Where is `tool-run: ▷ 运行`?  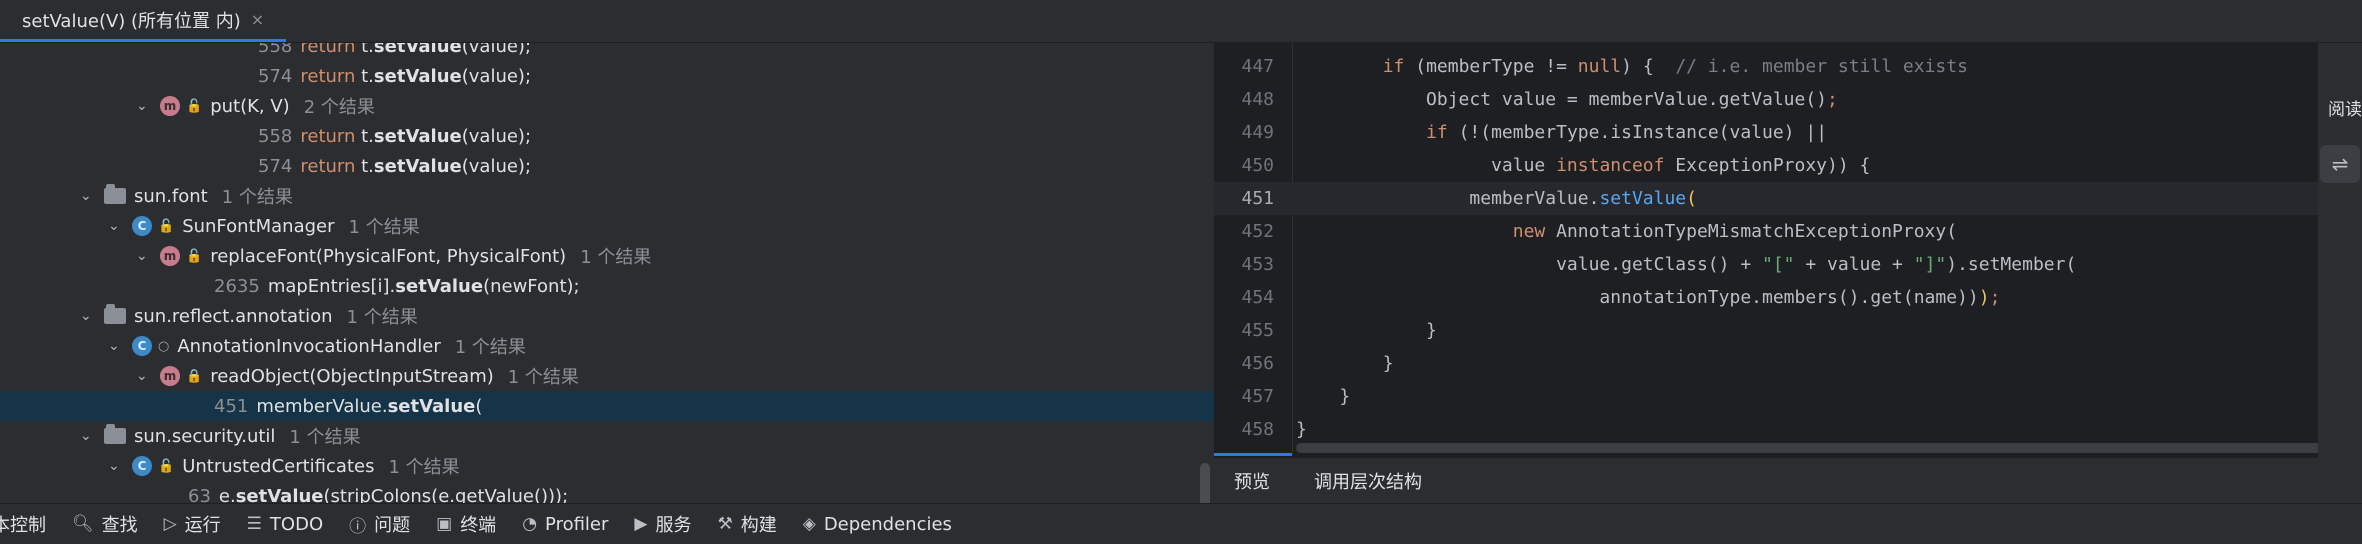 tool-run: ▷ 运行 is located at coordinates (192, 524).